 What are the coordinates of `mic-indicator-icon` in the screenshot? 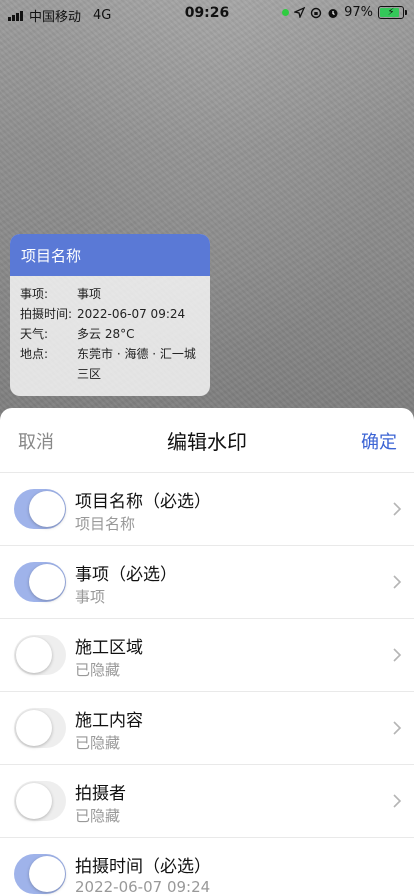 It's located at (286, 12).